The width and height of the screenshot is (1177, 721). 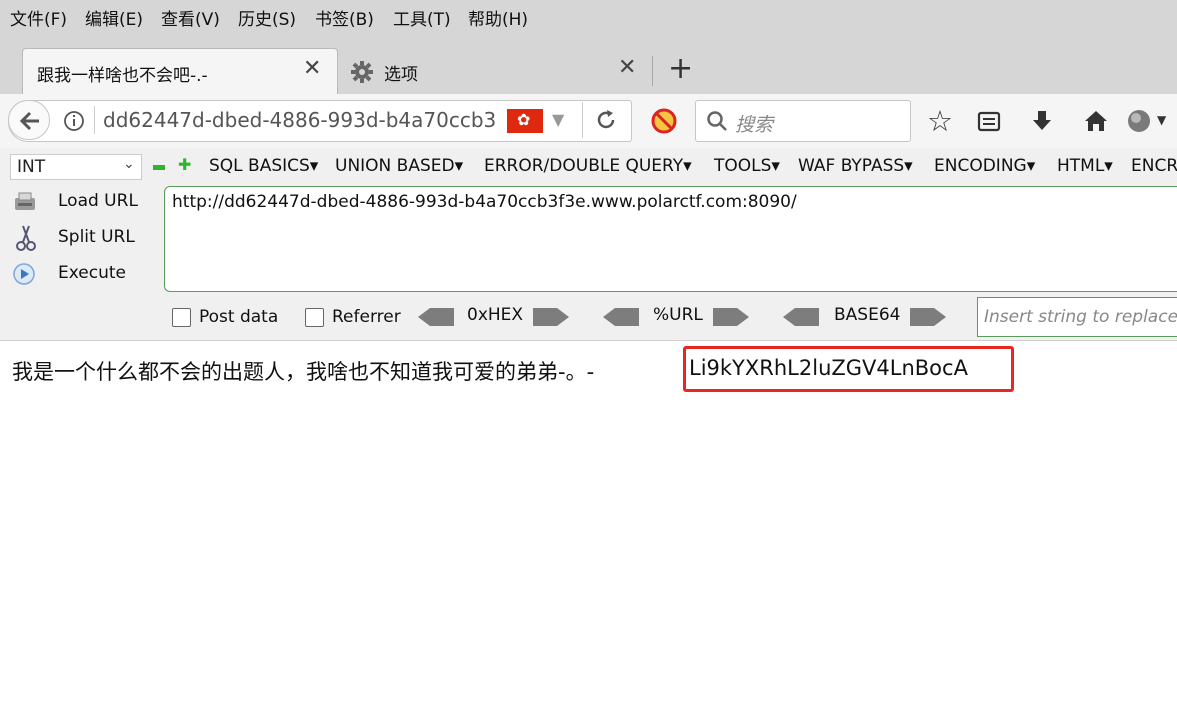 I want to click on hex-encode-arrow-icon, so click(x=551, y=317).